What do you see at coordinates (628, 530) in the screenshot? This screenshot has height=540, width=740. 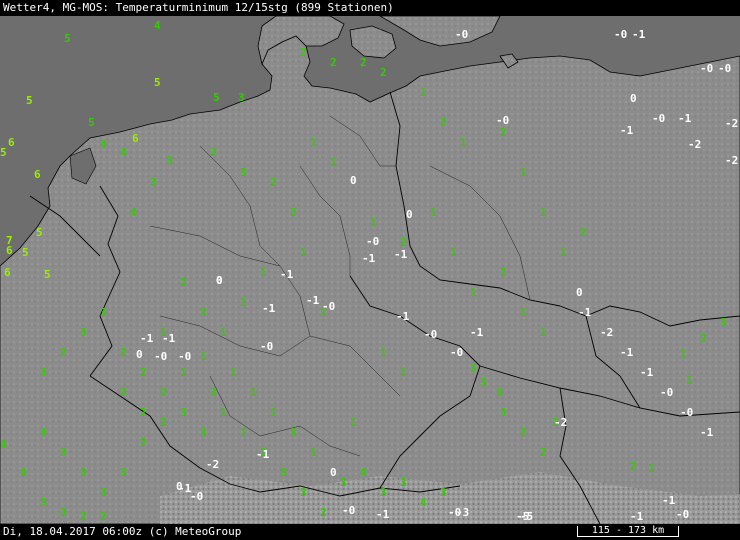 I see `scale-label: 115 - 173 km` at bounding box center [628, 530].